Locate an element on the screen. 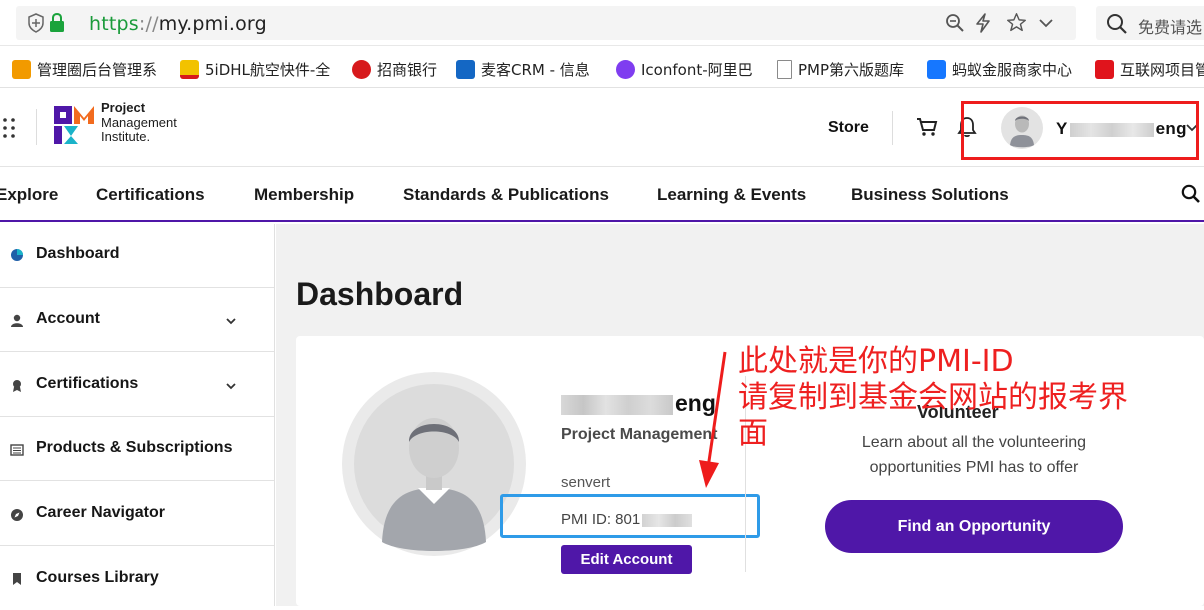  user-icon is located at coordinates (17, 320).